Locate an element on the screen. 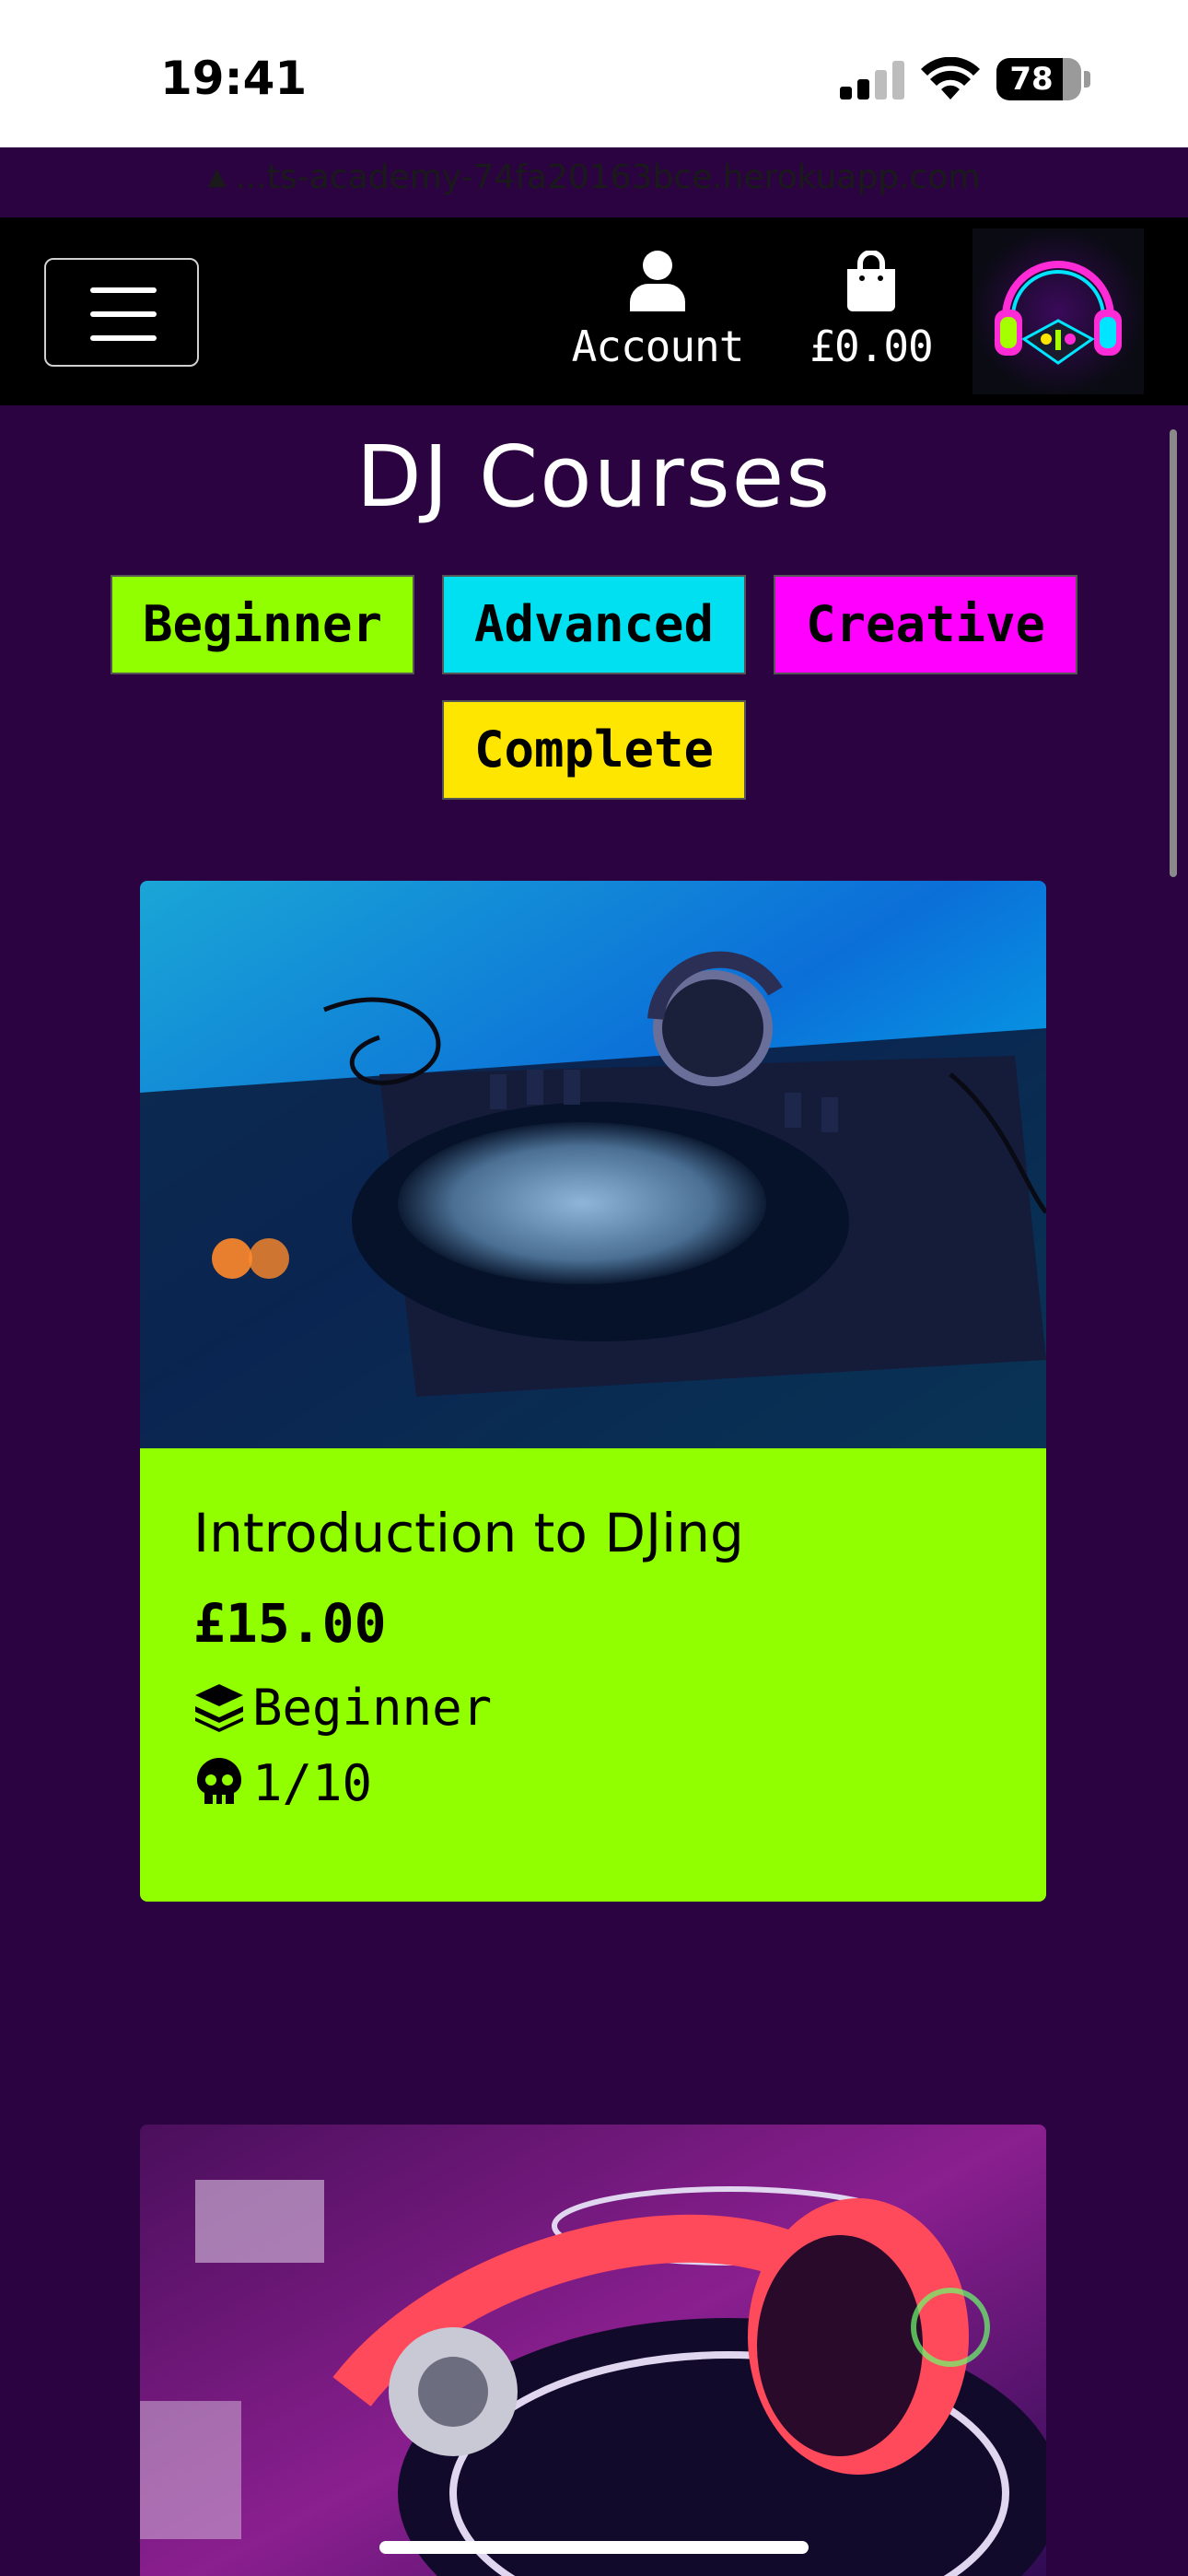 The height and width of the screenshot is (2576, 1188). course-price: £15.00 is located at coordinates (290, 1623).